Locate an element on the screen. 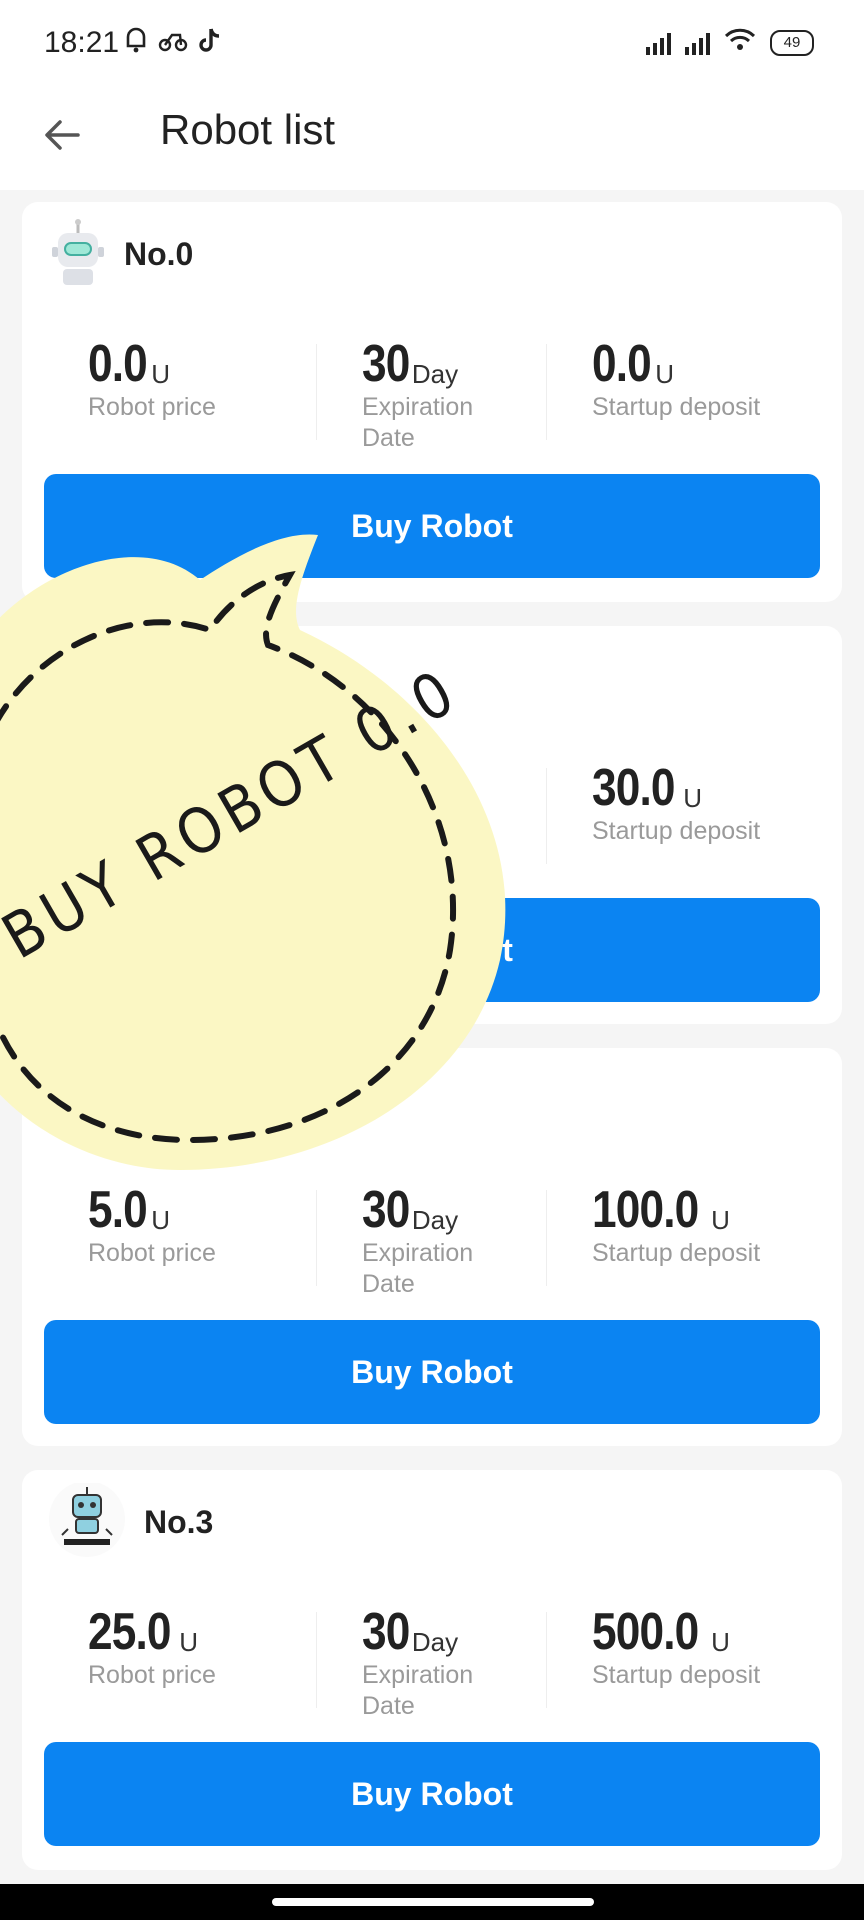 Image resolution: width=864 pixels, height=1920 pixels. signal-1-icon is located at coordinates (658, 43).